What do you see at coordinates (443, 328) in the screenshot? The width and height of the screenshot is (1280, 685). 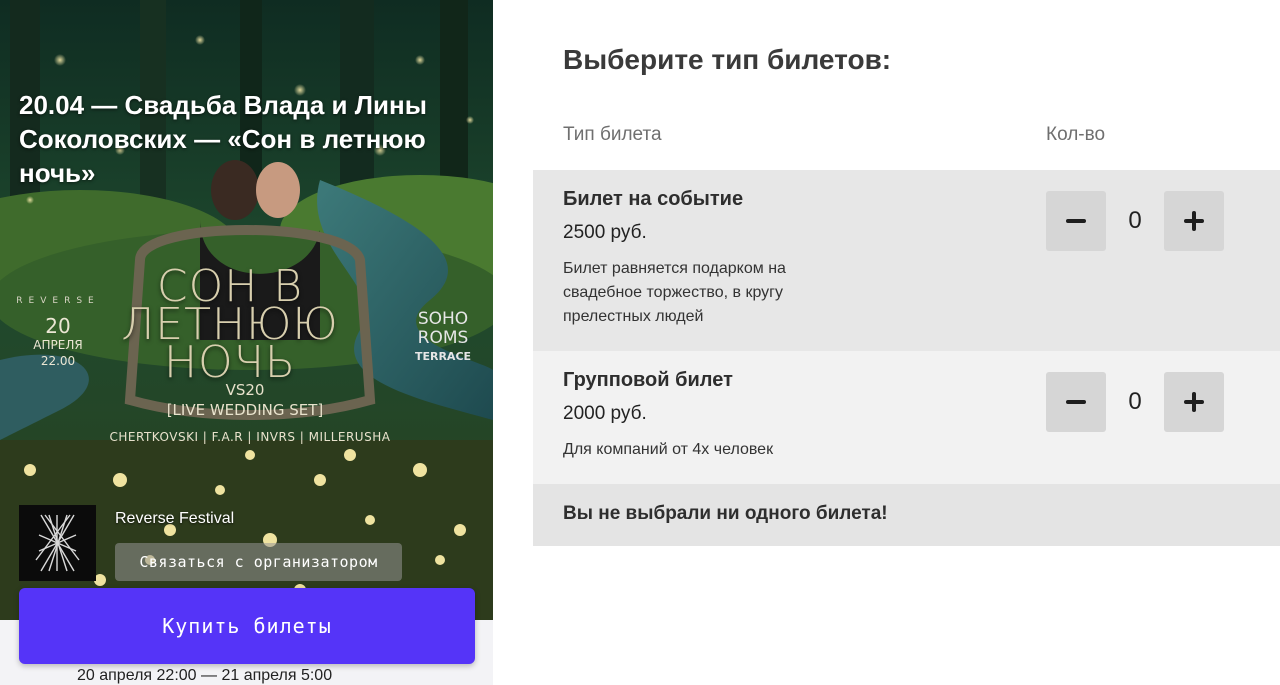 I see `poster-venue: SOHO ROMS` at bounding box center [443, 328].